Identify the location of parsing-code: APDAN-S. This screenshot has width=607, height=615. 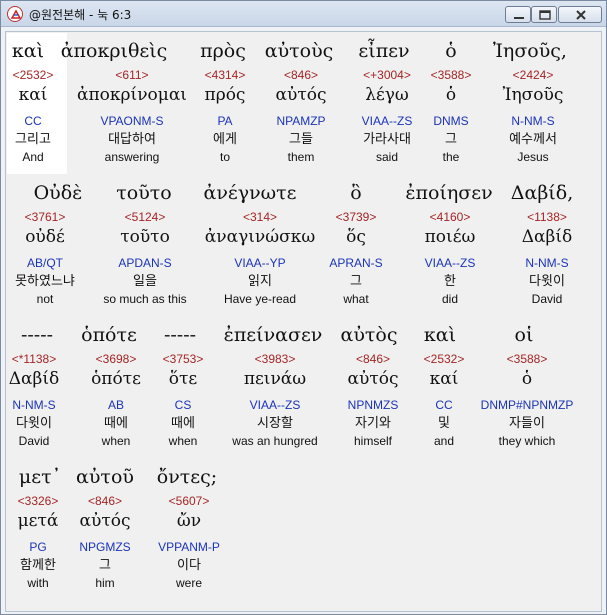
(145, 263).